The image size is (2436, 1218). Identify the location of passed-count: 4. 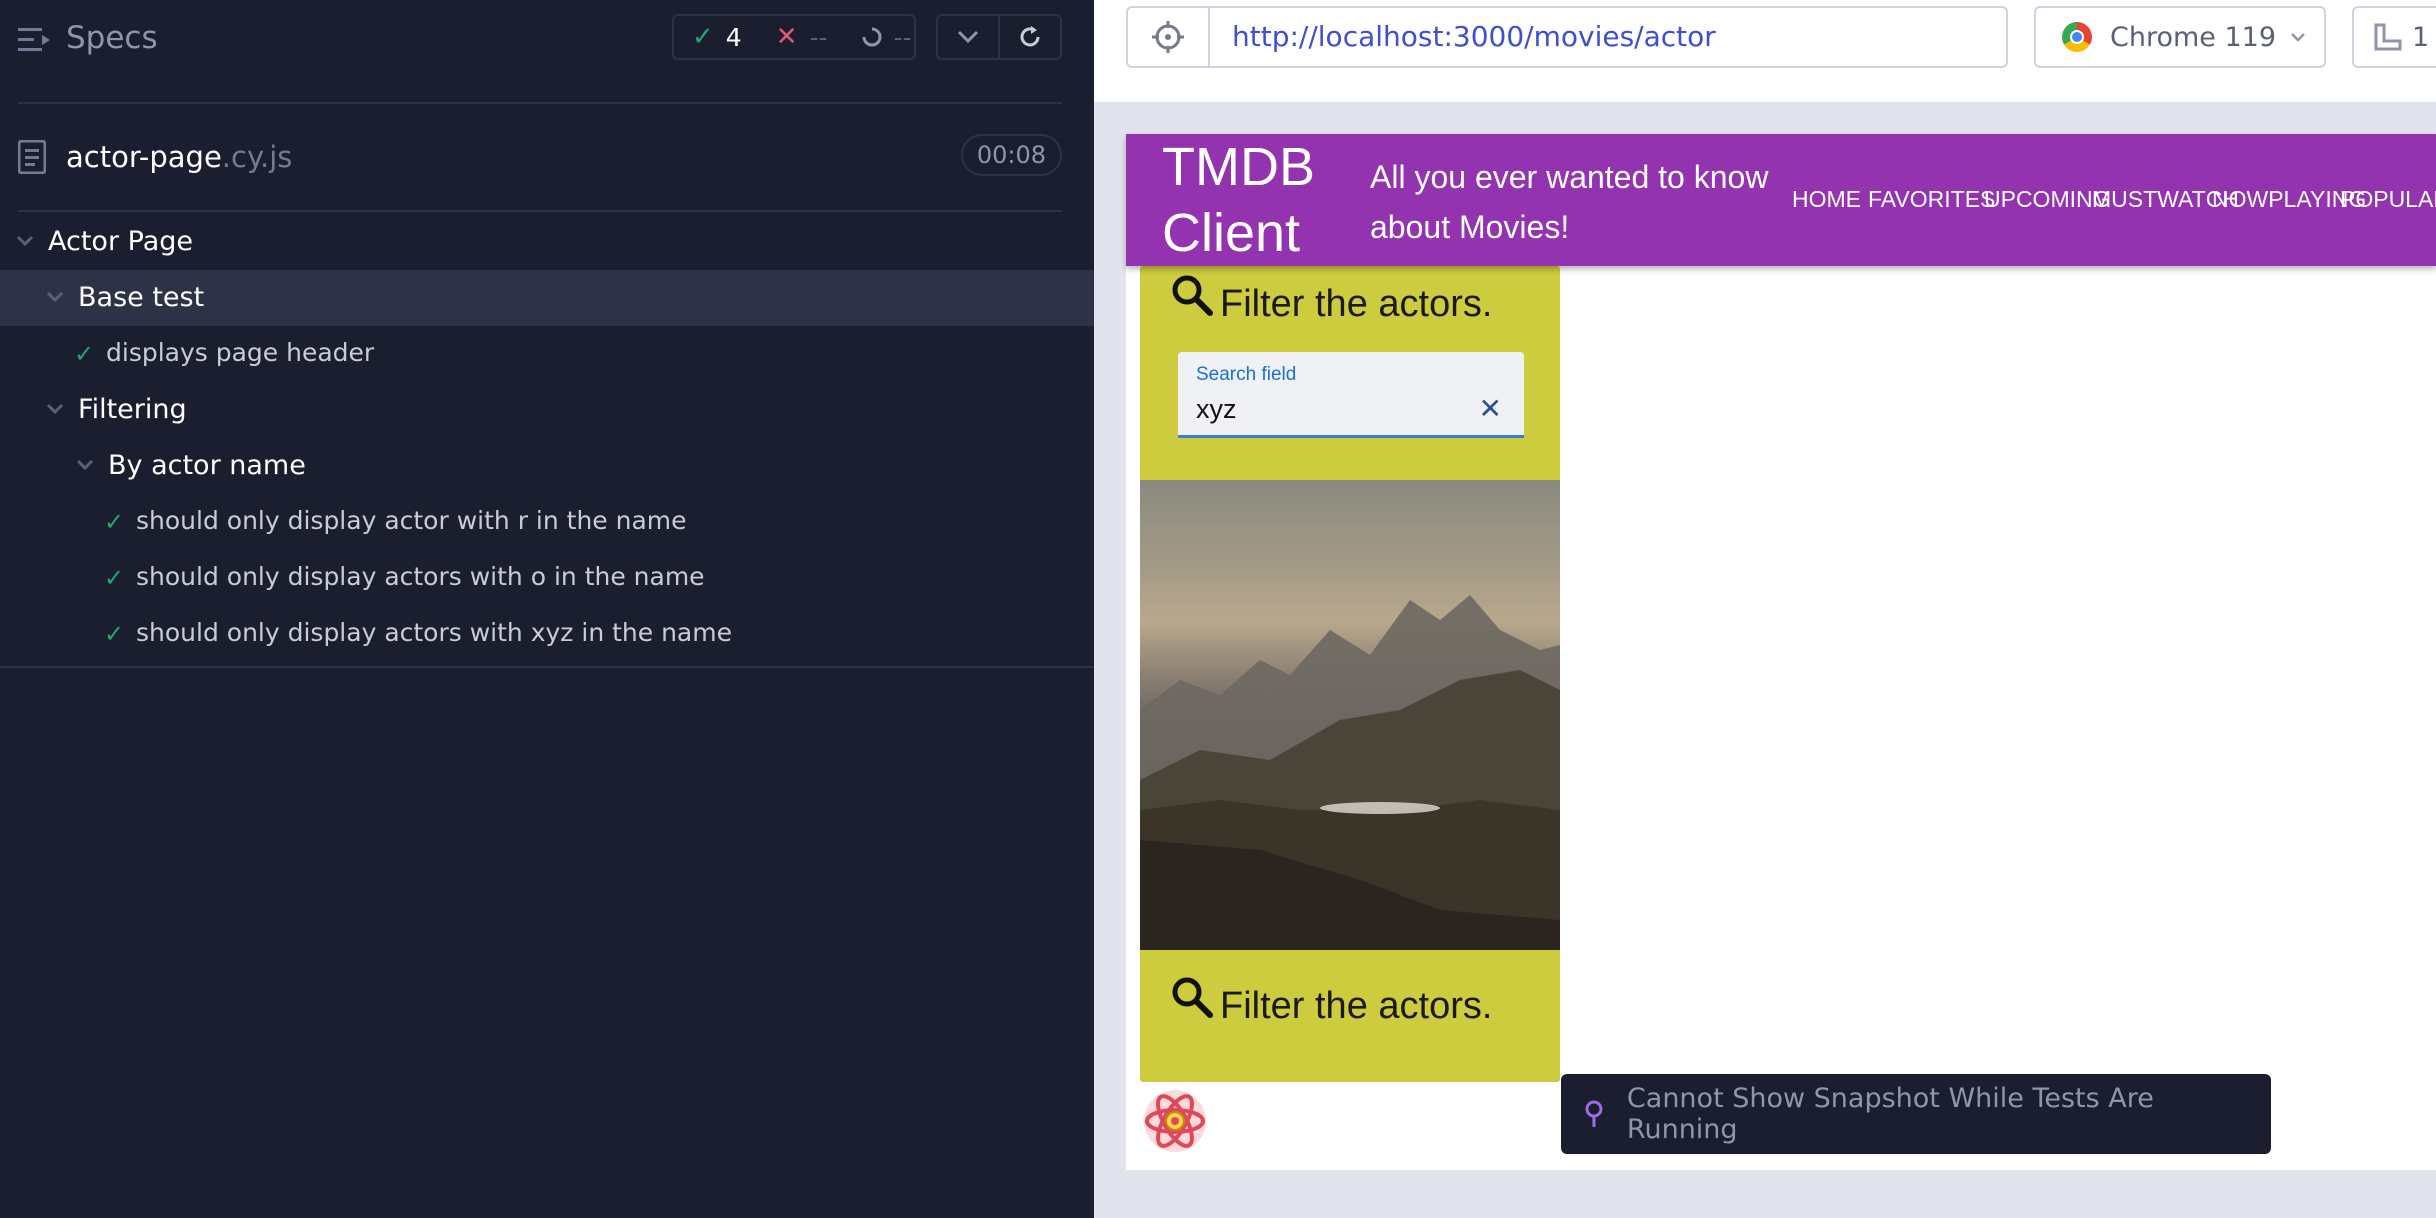
(733, 37).